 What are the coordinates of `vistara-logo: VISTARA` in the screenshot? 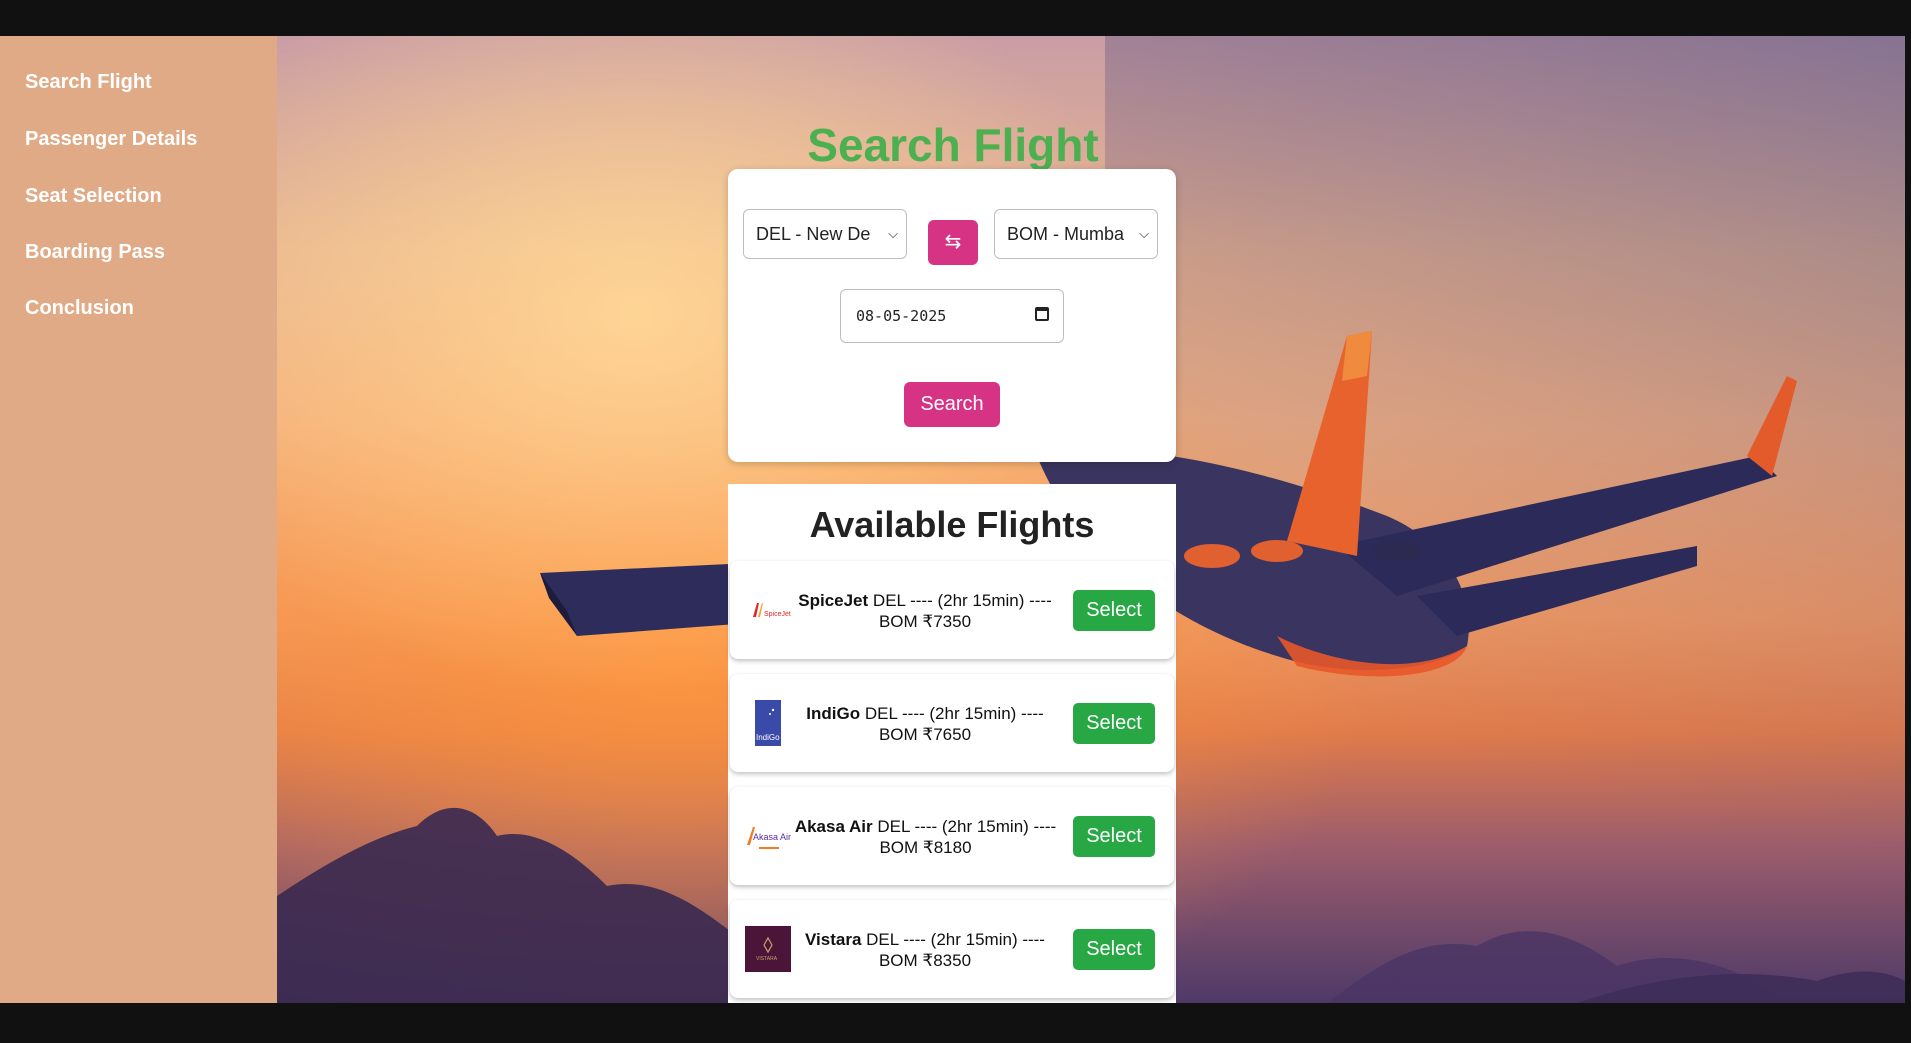 It's located at (768, 949).